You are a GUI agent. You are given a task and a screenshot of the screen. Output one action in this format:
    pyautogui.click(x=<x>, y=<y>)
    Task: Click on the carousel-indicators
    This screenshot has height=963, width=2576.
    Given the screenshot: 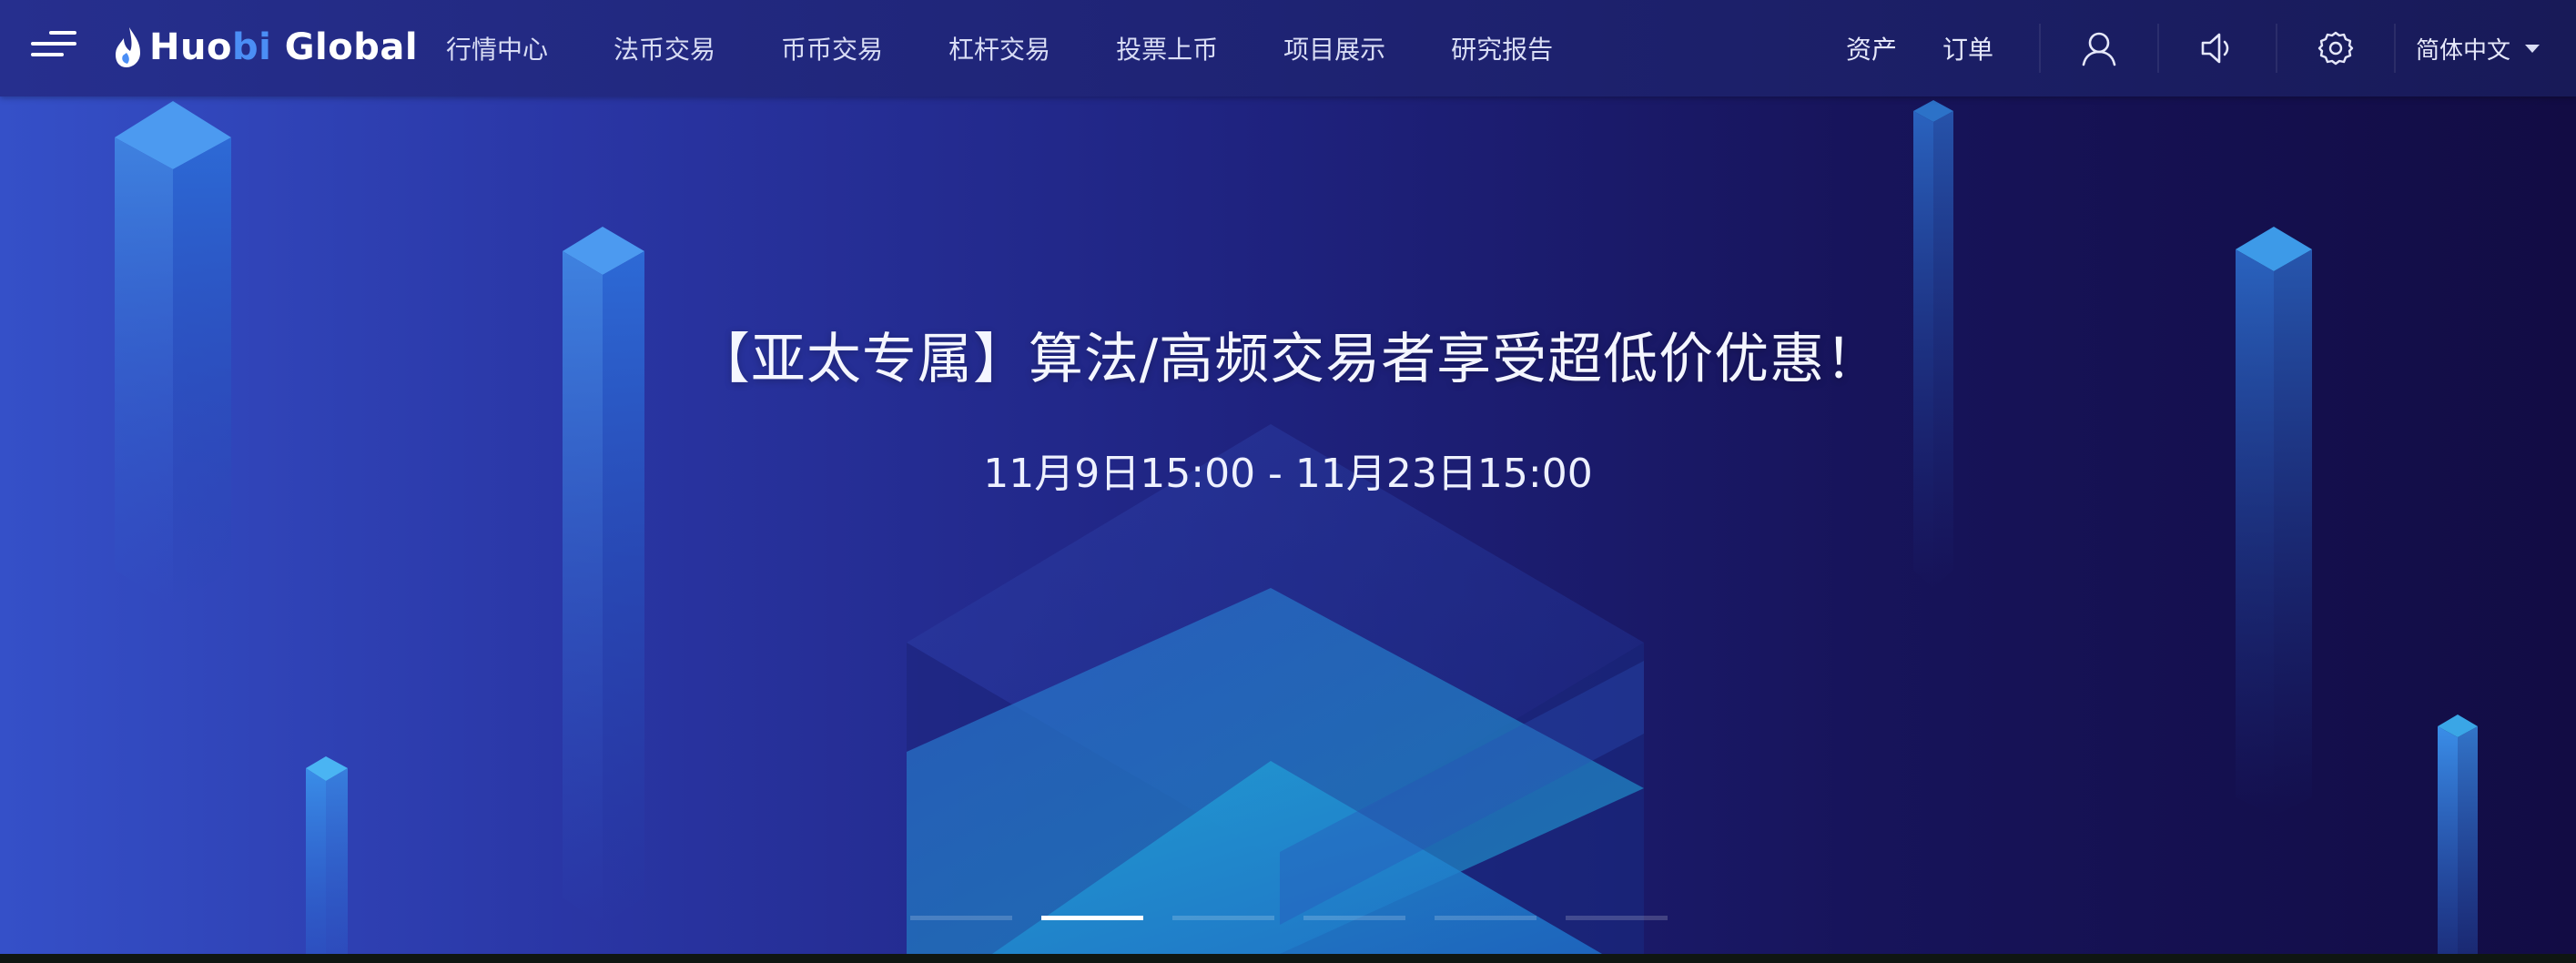 What is the action you would take?
    pyautogui.click(x=1303, y=918)
    